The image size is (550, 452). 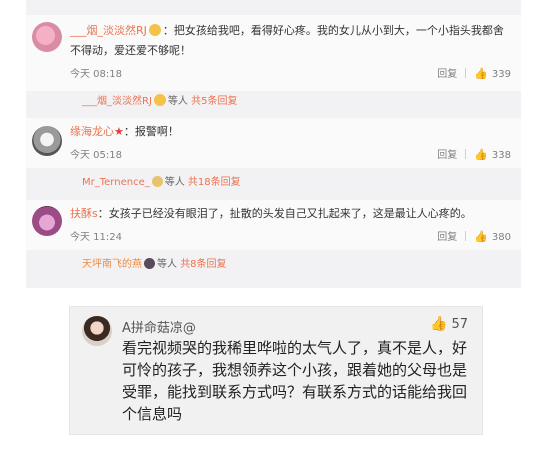 What do you see at coordinates (116, 182) in the screenshot?
I see `reply-username: Mr_Ternence_` at bounding box center [116, 182].